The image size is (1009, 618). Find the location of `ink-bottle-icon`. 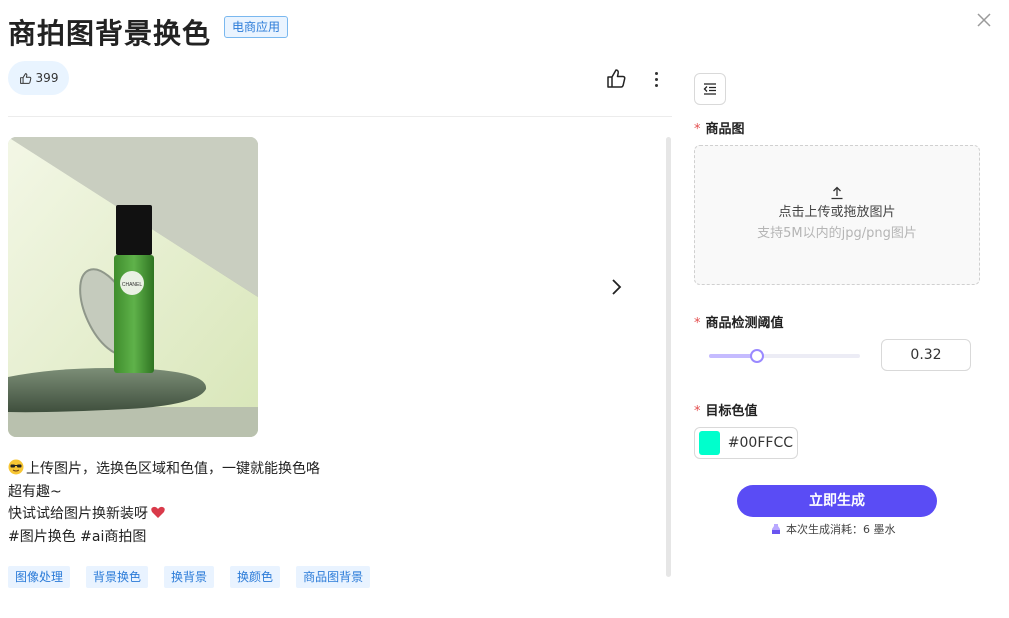

ink-bottle-icon is located at coordinates (776, 529).